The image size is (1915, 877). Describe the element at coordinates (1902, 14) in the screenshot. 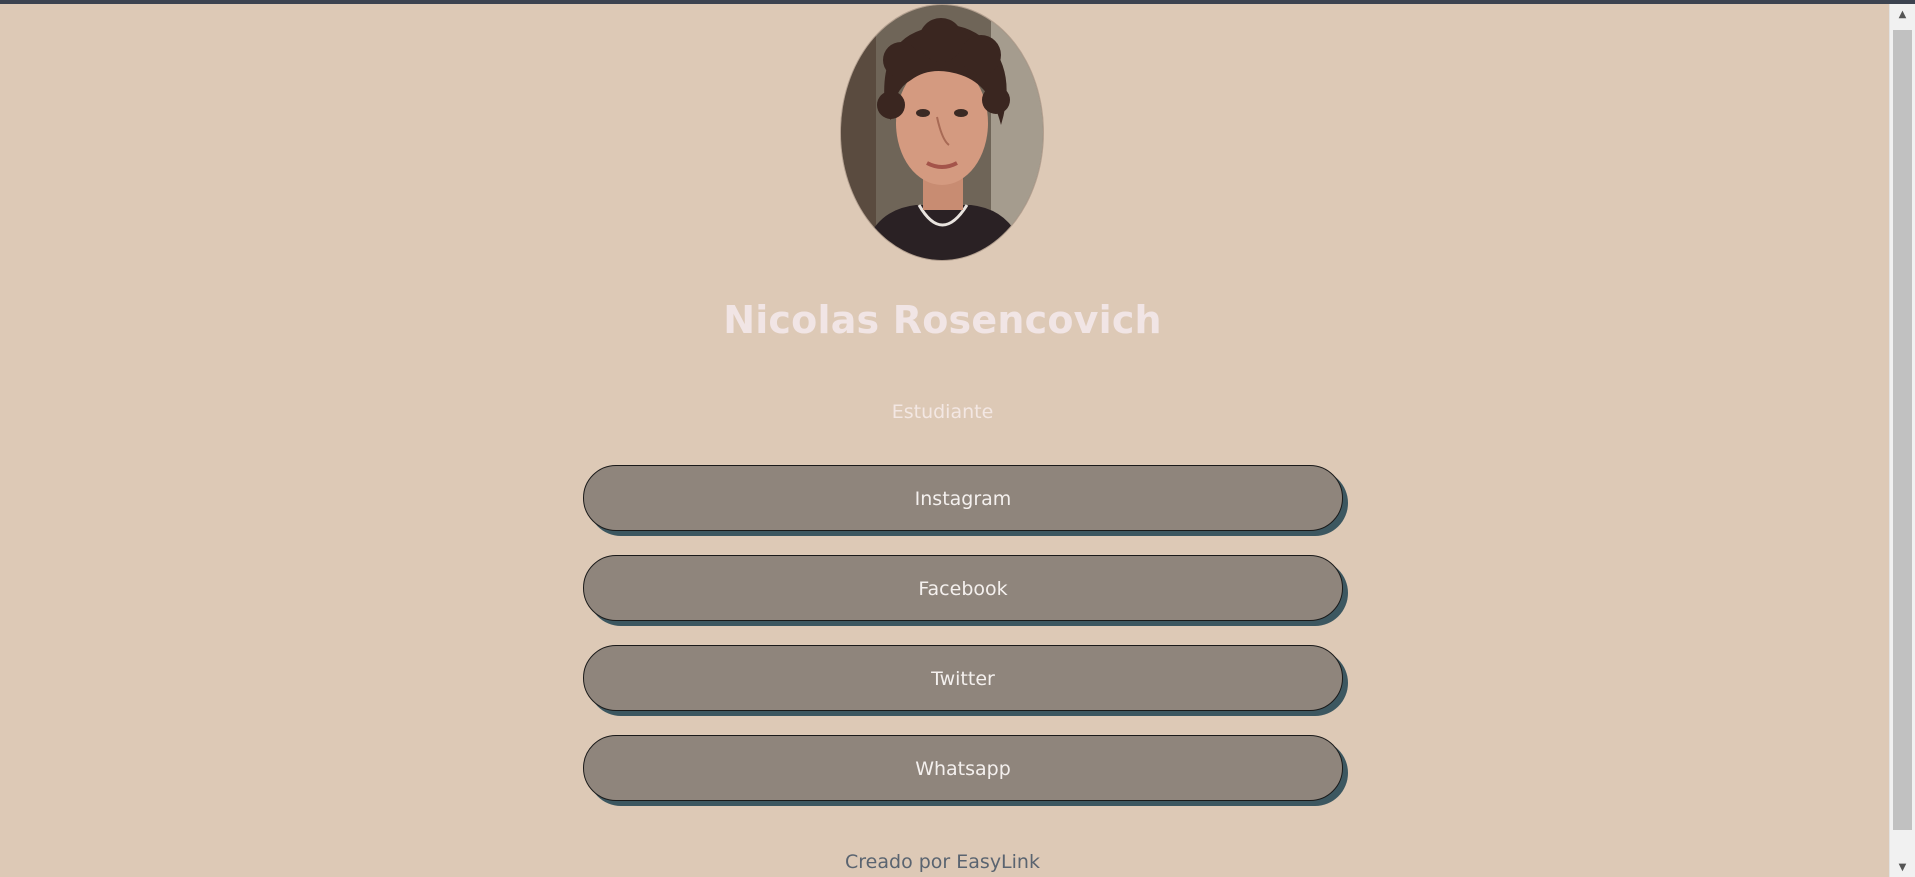

I see `scroll-up-arrow-icon: ▲` at that location.